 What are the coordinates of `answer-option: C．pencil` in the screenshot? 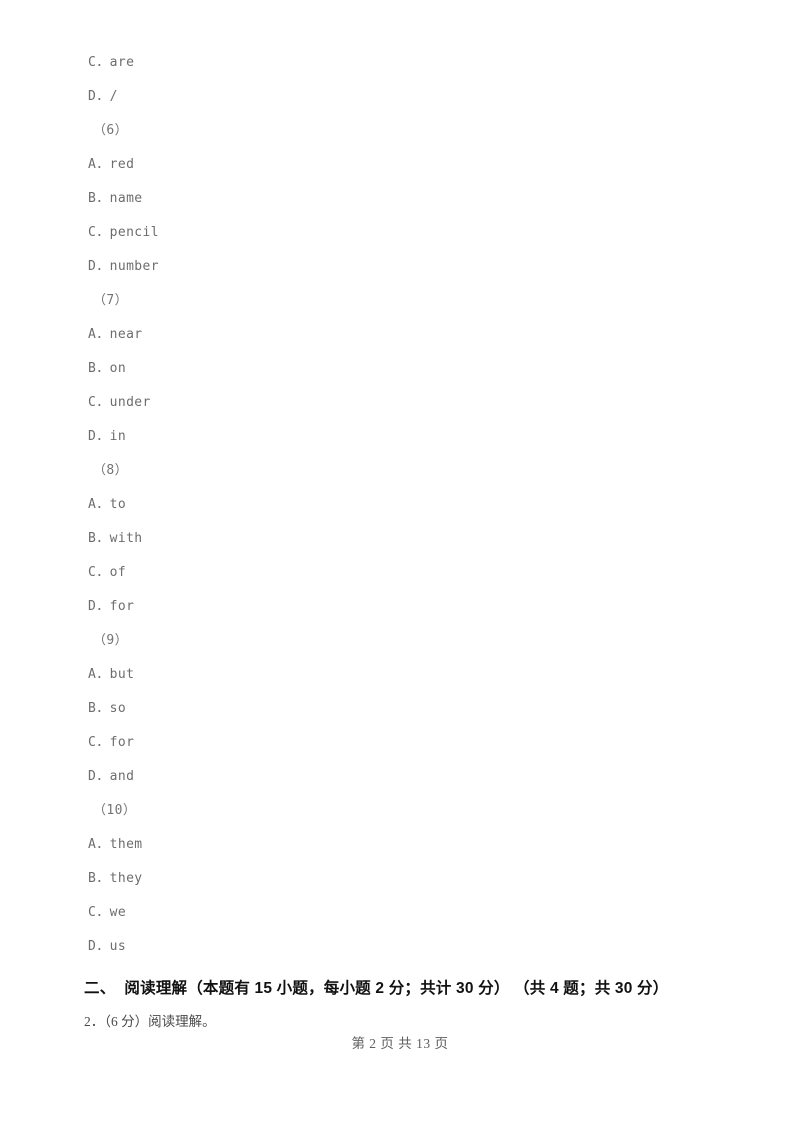 It's located at (123, 232).